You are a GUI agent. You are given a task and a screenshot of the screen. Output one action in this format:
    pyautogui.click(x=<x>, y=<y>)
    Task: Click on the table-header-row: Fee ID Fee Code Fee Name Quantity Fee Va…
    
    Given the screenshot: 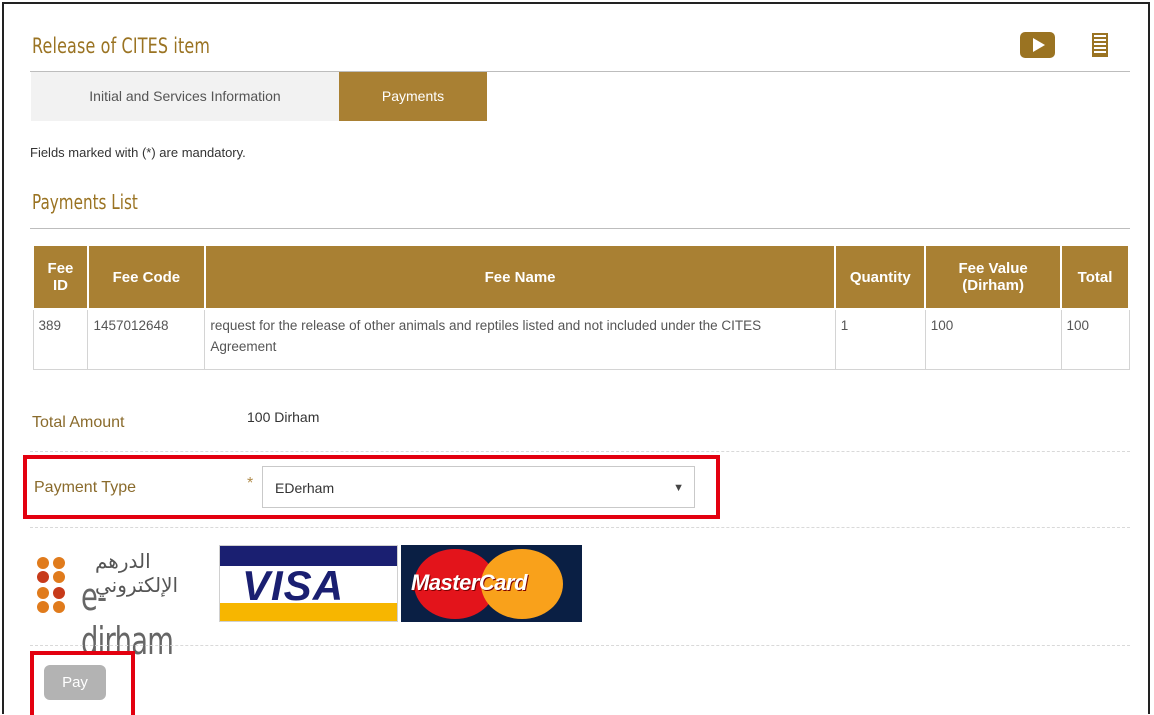 What is the action you would take?
    pyautogui.click(x=581, y=277)
    